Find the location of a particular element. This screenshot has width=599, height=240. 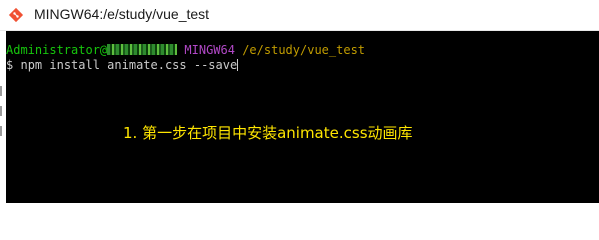

command-line: $ npm install animate.css --save is located at coordinates (122, 65).